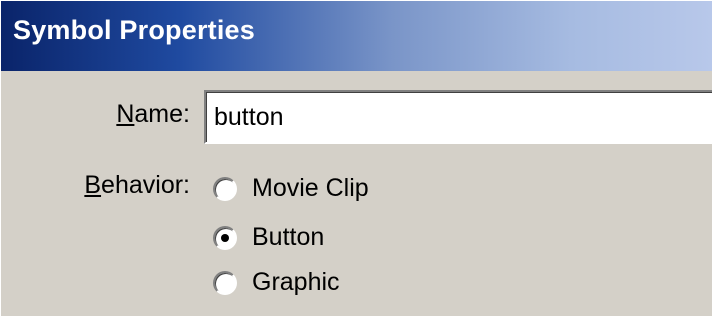  Describe the element at coordinates (145, 185) in the screenshot. I see `behavior-label-text: ehavior:` at that location.